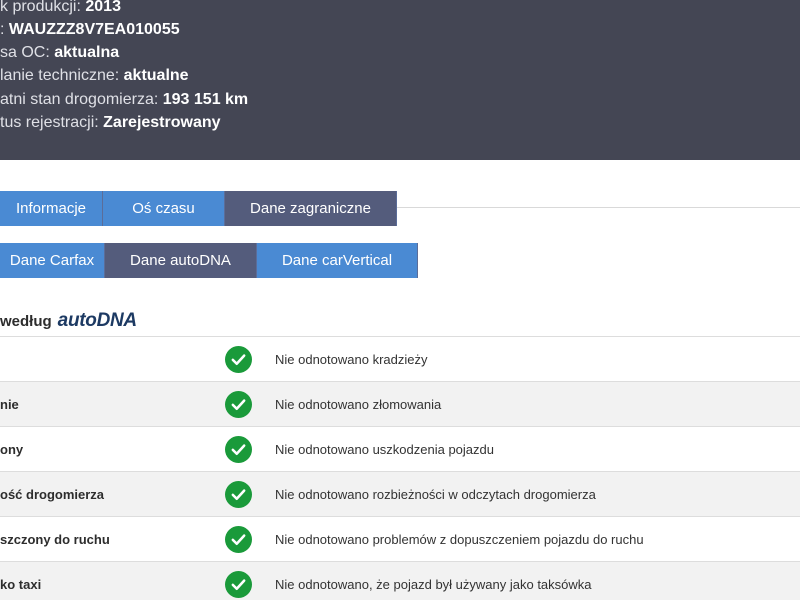 The width and height of the screenshot is (800, 600). What do you see at coordinates (52, 494) in the screenshot?
I see `row-name: ość drogomierza` at bounding box center [52, 494].